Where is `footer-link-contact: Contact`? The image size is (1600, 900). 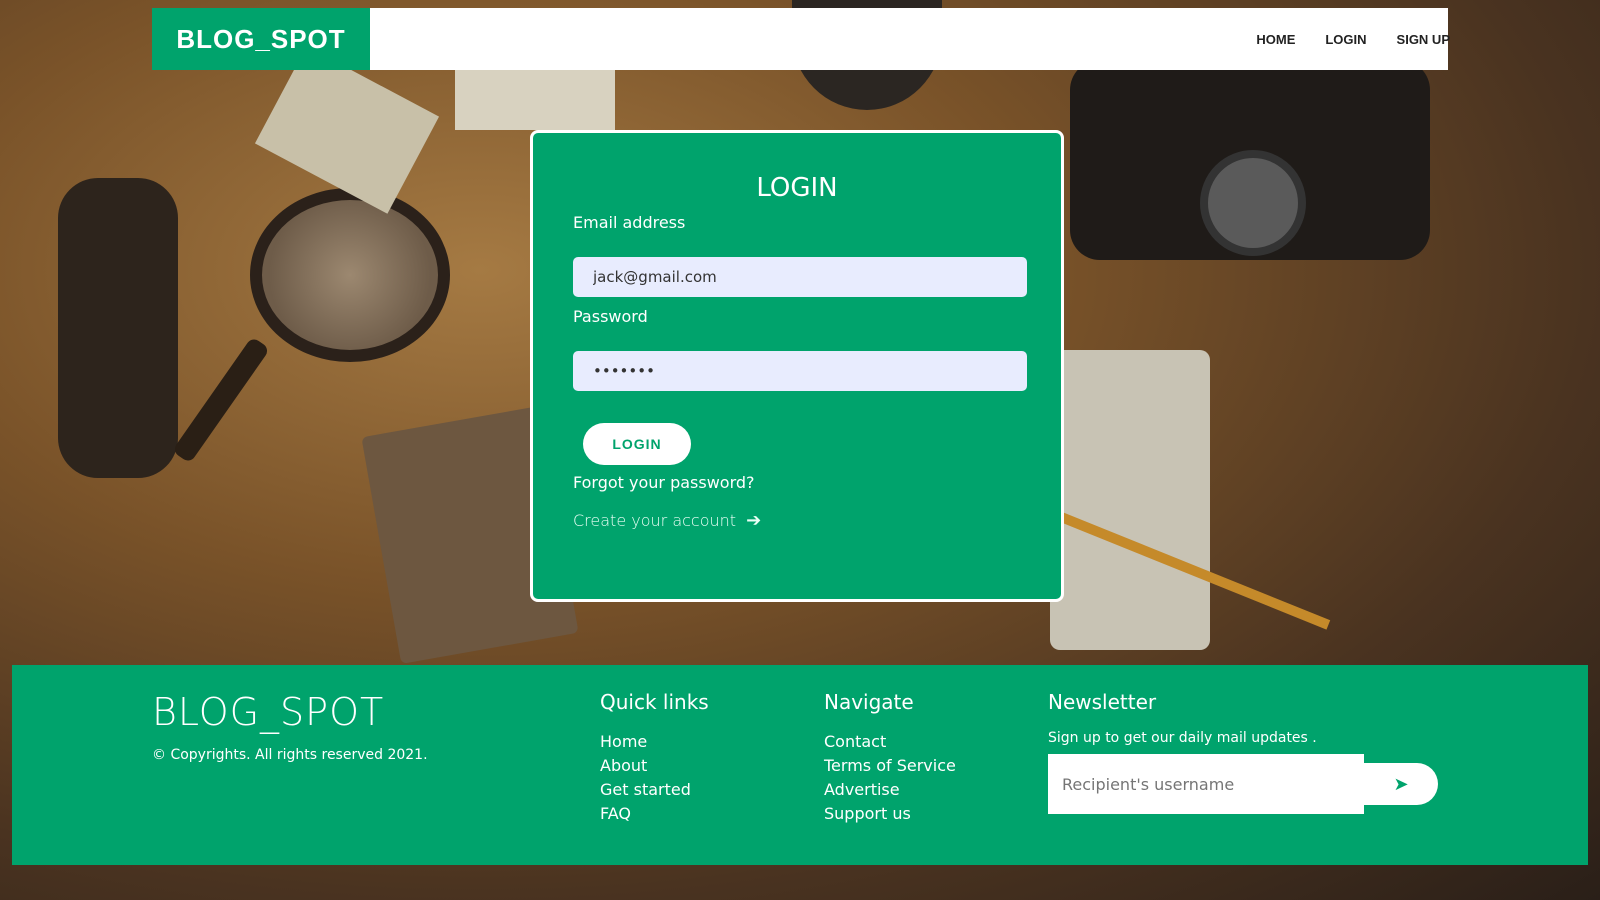 footer-link-contact: Contact is located at coordinates (890, 742).